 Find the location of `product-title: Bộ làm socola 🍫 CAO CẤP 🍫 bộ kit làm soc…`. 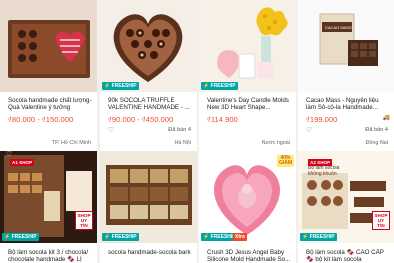

product-title: Bộ làm socola 🍫 CAO CẤP 🍫 bộ kit làm soc… is located at coordinates (348, 256).